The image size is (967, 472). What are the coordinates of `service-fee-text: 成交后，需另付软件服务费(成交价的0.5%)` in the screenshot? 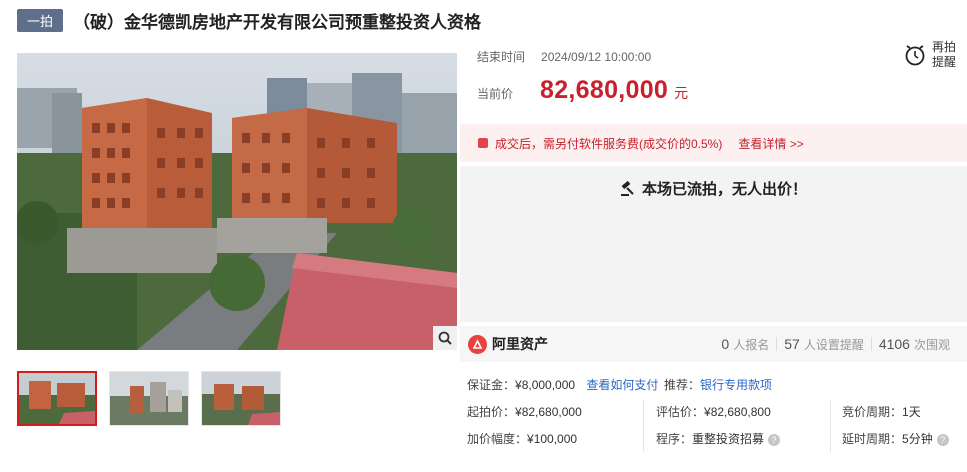 It's located at (609, 143).